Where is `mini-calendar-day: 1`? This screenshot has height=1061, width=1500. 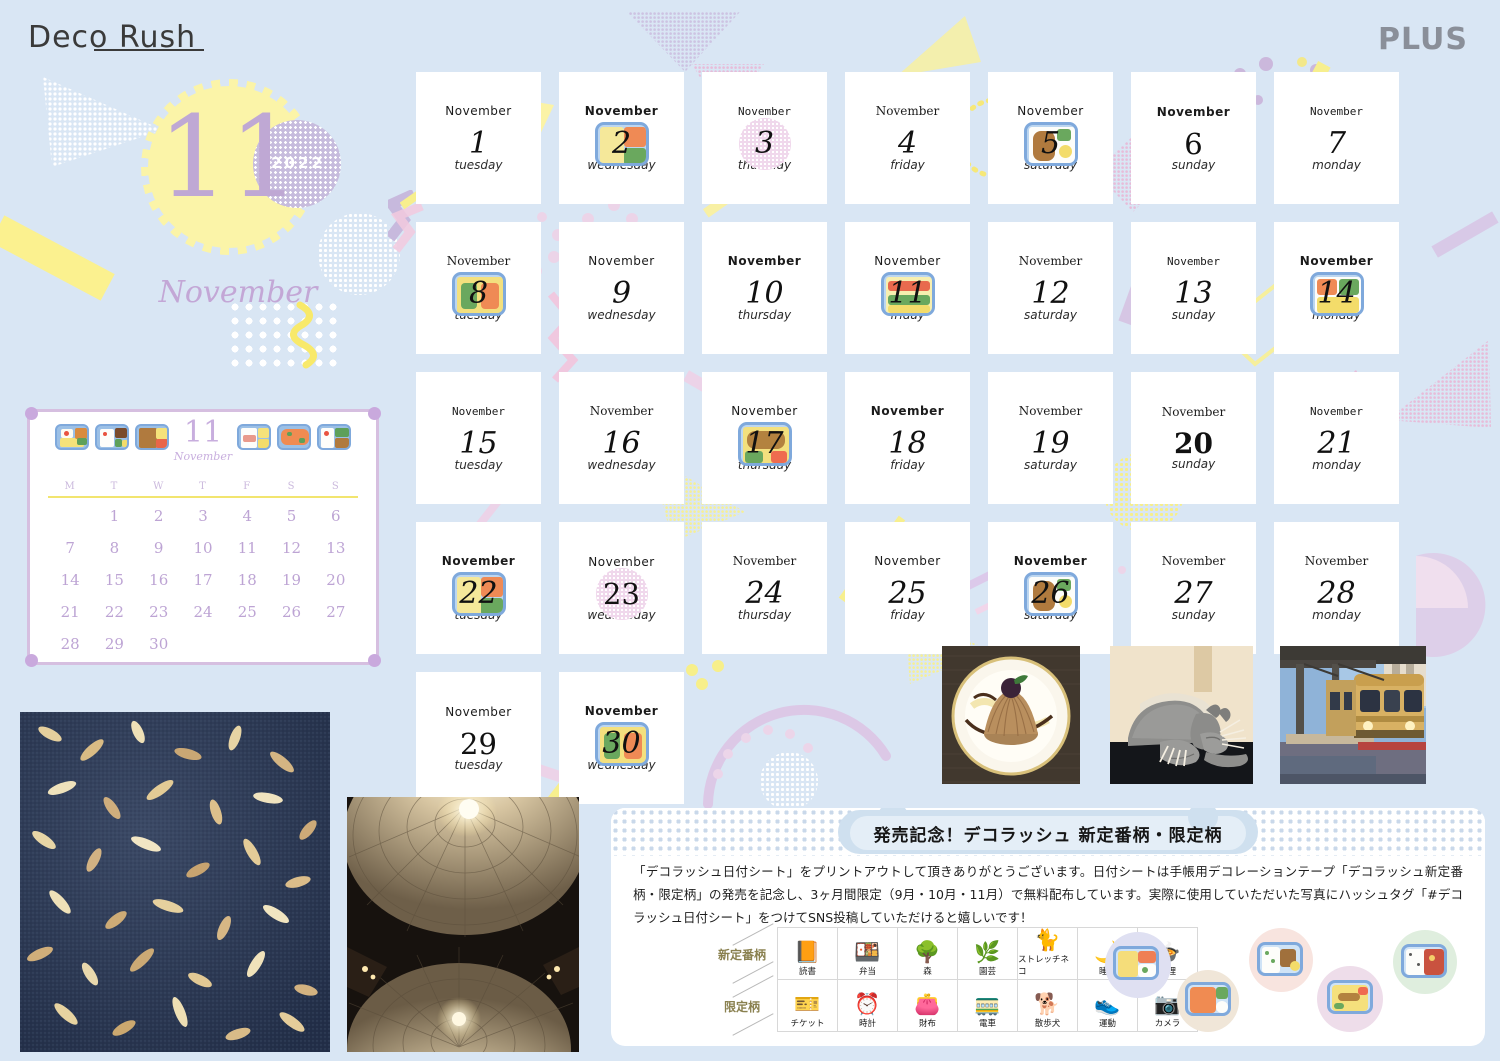
mini-calendar-day: 1 is located at coordinates (114, 516).